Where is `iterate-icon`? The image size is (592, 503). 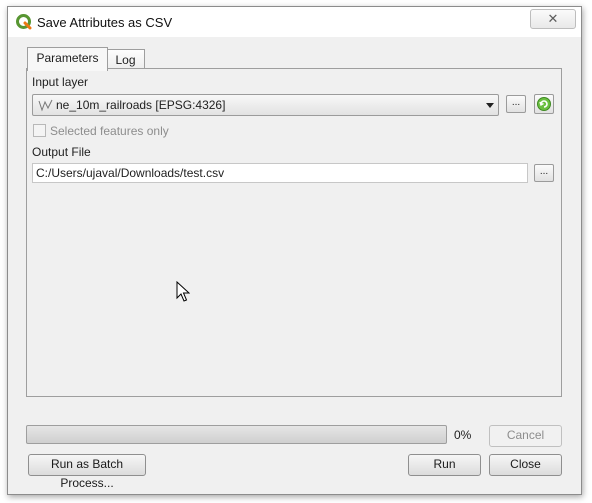
iterate-icon is located at coordinates (544, 104).